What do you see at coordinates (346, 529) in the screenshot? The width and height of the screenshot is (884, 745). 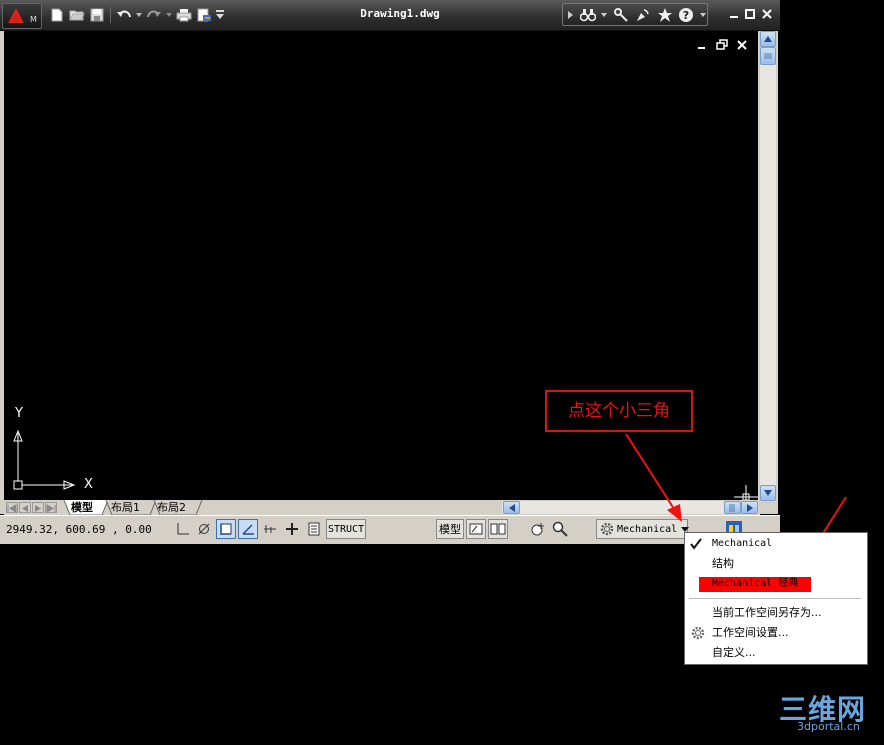 I see `struct-button: STRUCT` at bounding box center [346, 529].